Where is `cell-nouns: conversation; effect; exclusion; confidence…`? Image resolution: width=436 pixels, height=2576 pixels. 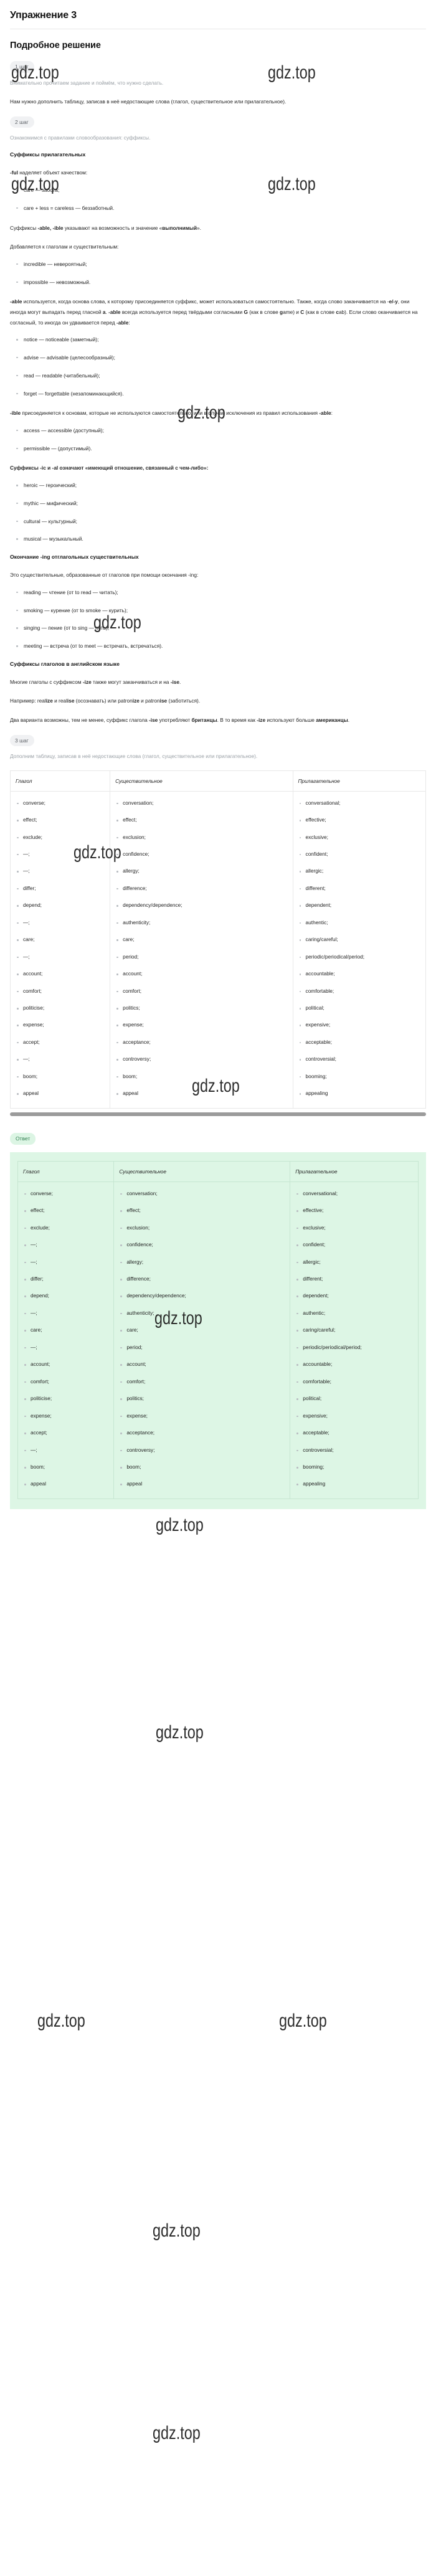
cell-nouns: conversation; effect; exclusion; confidence… is located at coordinates (202, 1340).